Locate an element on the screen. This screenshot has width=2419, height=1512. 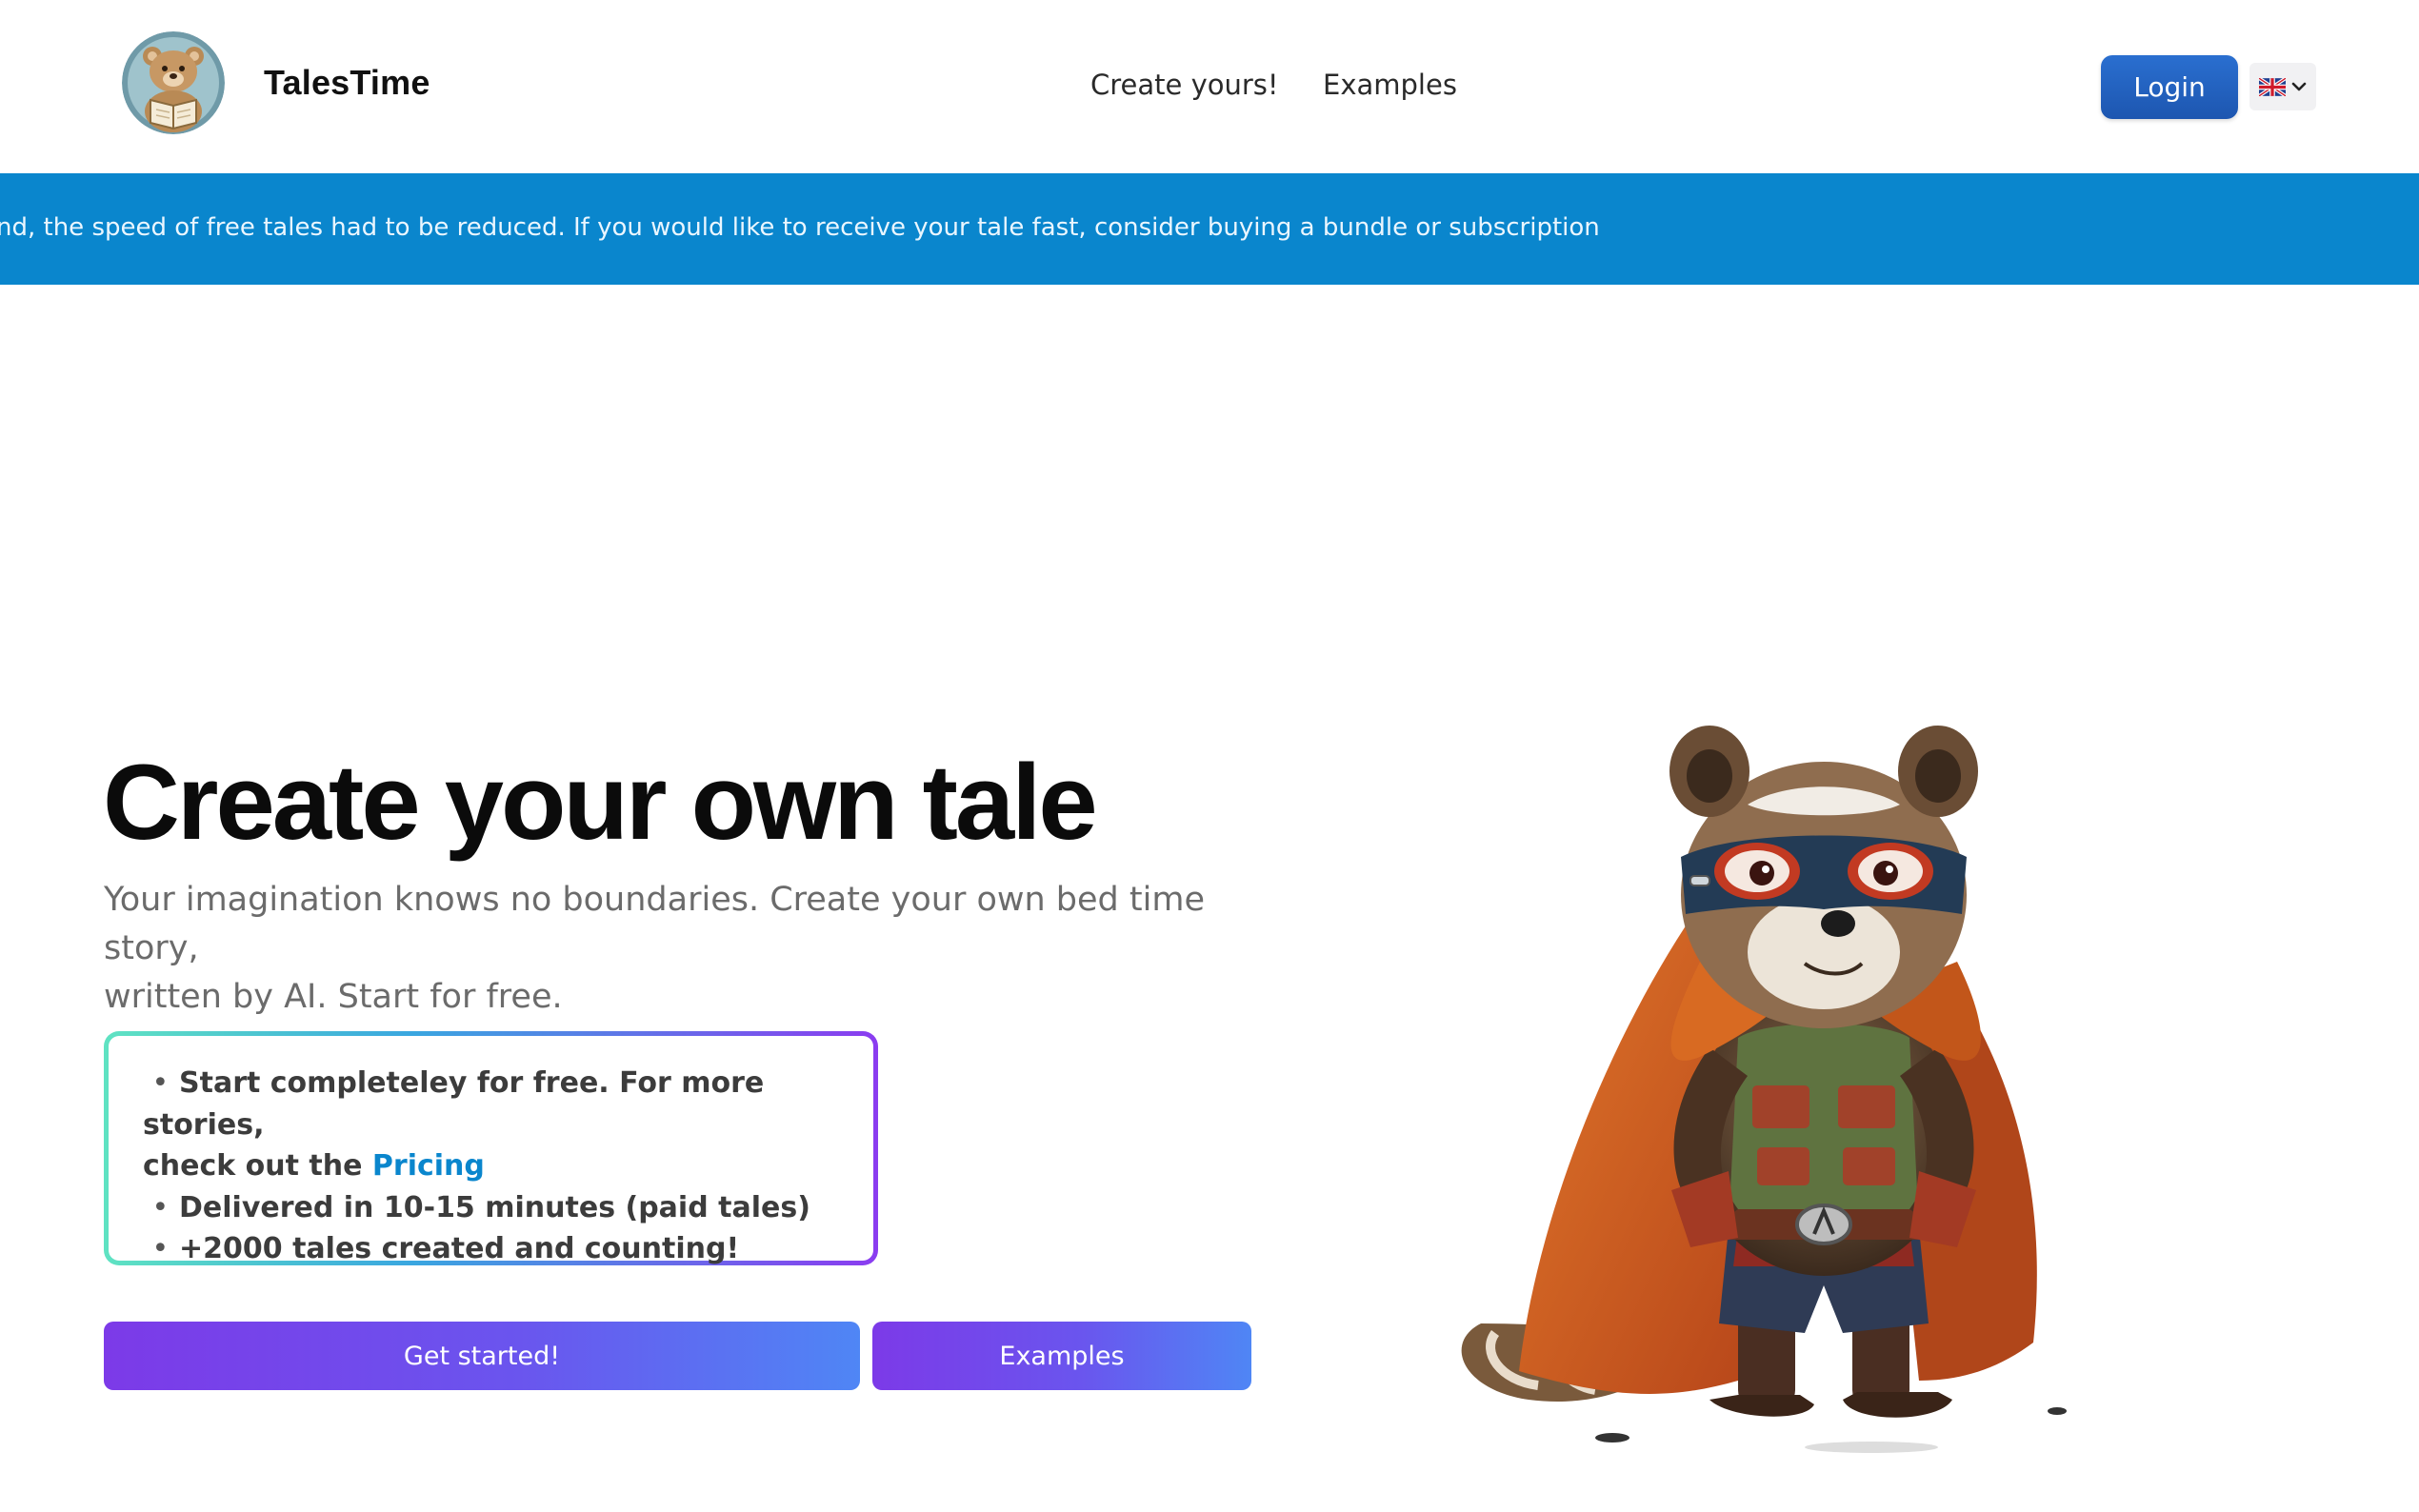
get-started-button: Get started! is located at coordinates (482, 1356).